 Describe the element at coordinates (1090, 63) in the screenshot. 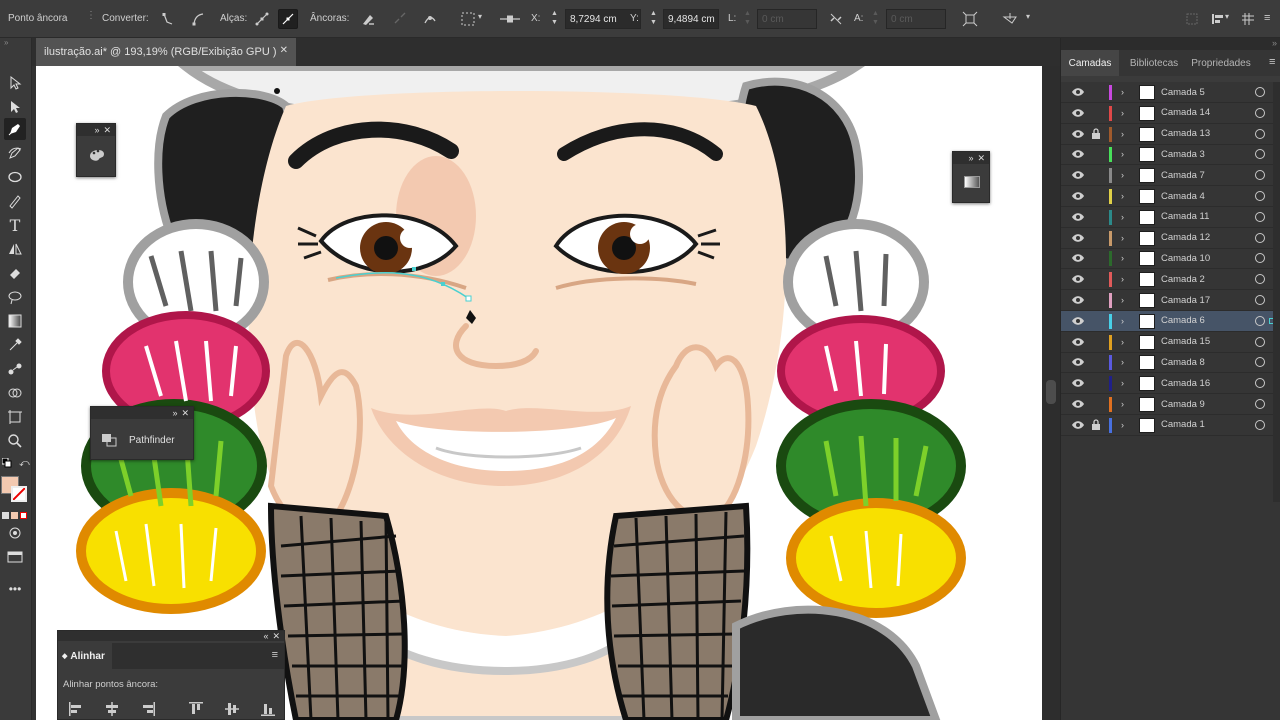

I see `tab-camadas: Camadas` at that location.